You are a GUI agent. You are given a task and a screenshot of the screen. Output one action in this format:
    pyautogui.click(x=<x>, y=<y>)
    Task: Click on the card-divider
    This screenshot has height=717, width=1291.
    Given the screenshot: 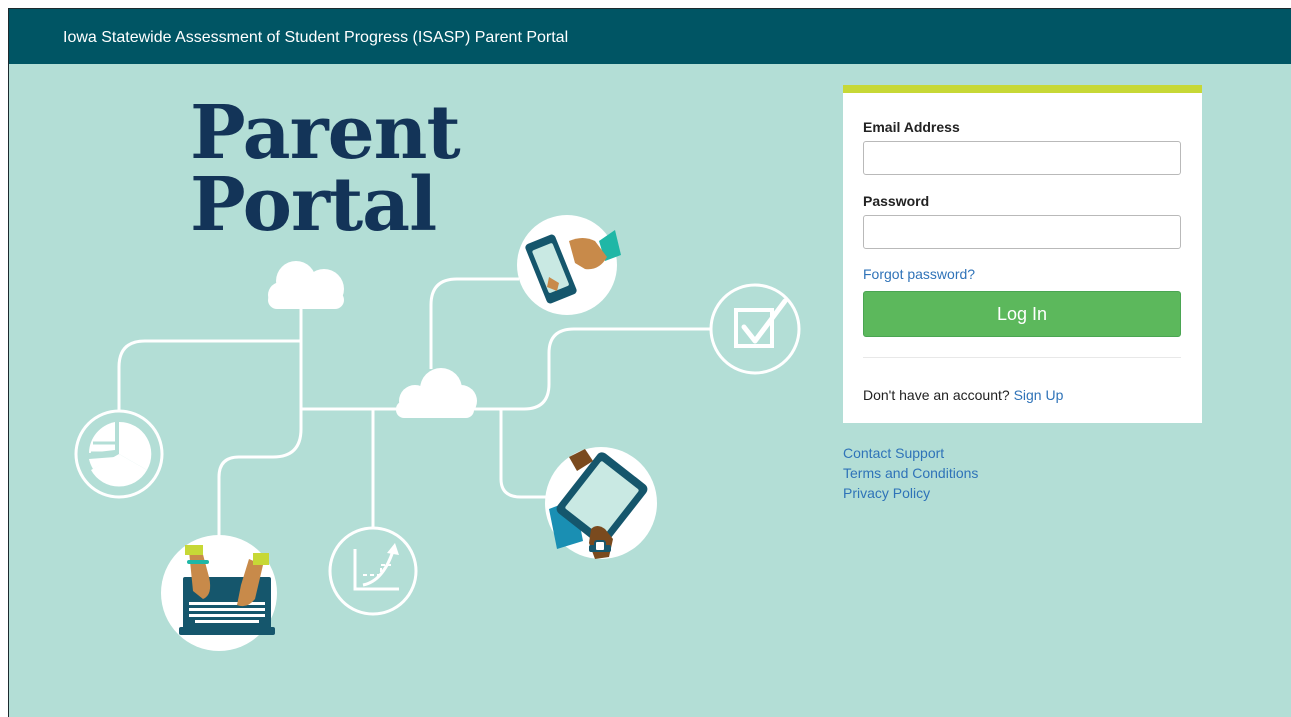 What is the action you would take?
    pyautogui.click(x=1022, y=357)
    